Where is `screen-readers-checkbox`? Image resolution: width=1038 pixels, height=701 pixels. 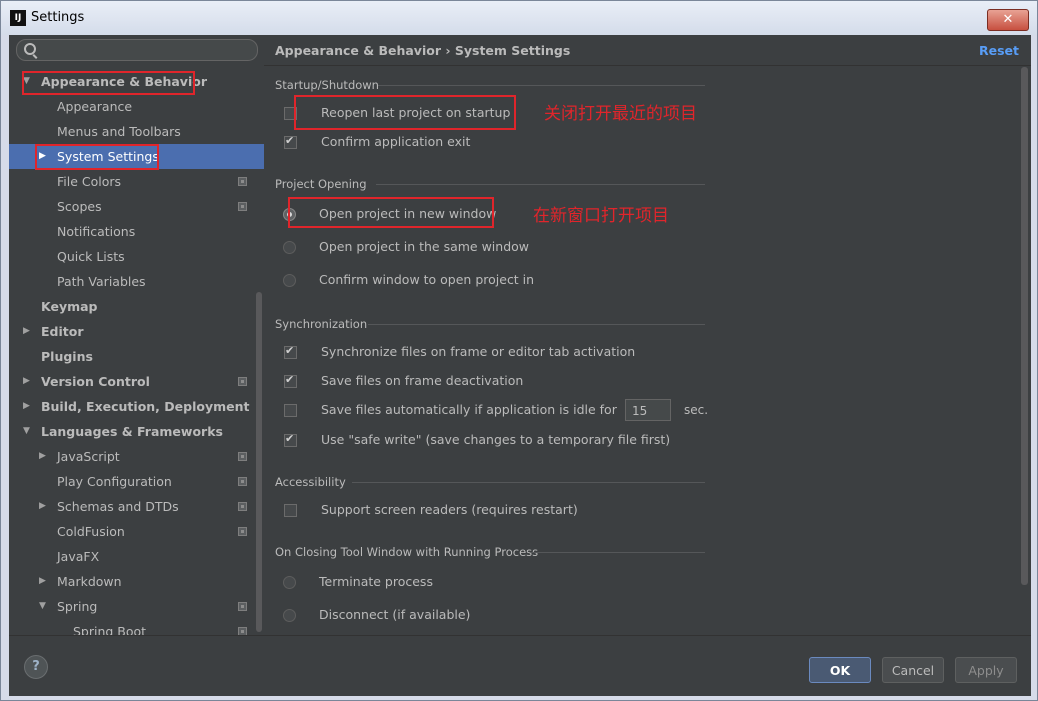
screen-readers-checkbox is located at coordinates (290, 510).